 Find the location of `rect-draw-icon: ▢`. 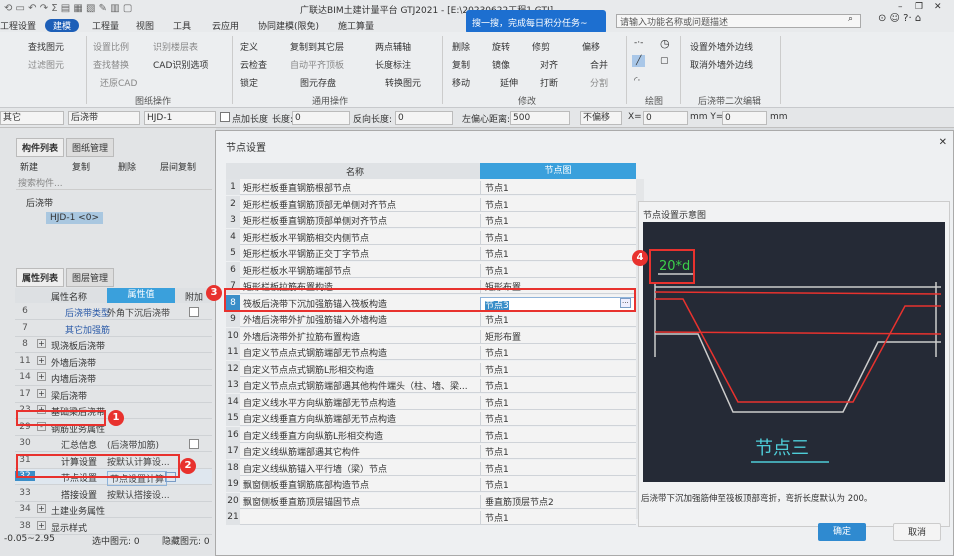

rect-draw-icon: ▢ is located at coordinates (664, 61).